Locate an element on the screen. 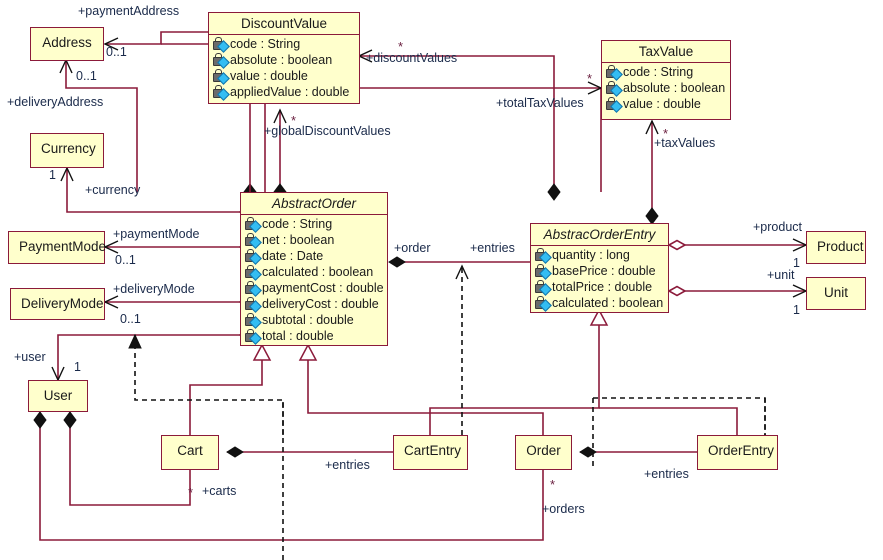 The width and height of the screenshot is (883, 560). class-payment-mode: PaymentMode is located at coordinates (57, 247).